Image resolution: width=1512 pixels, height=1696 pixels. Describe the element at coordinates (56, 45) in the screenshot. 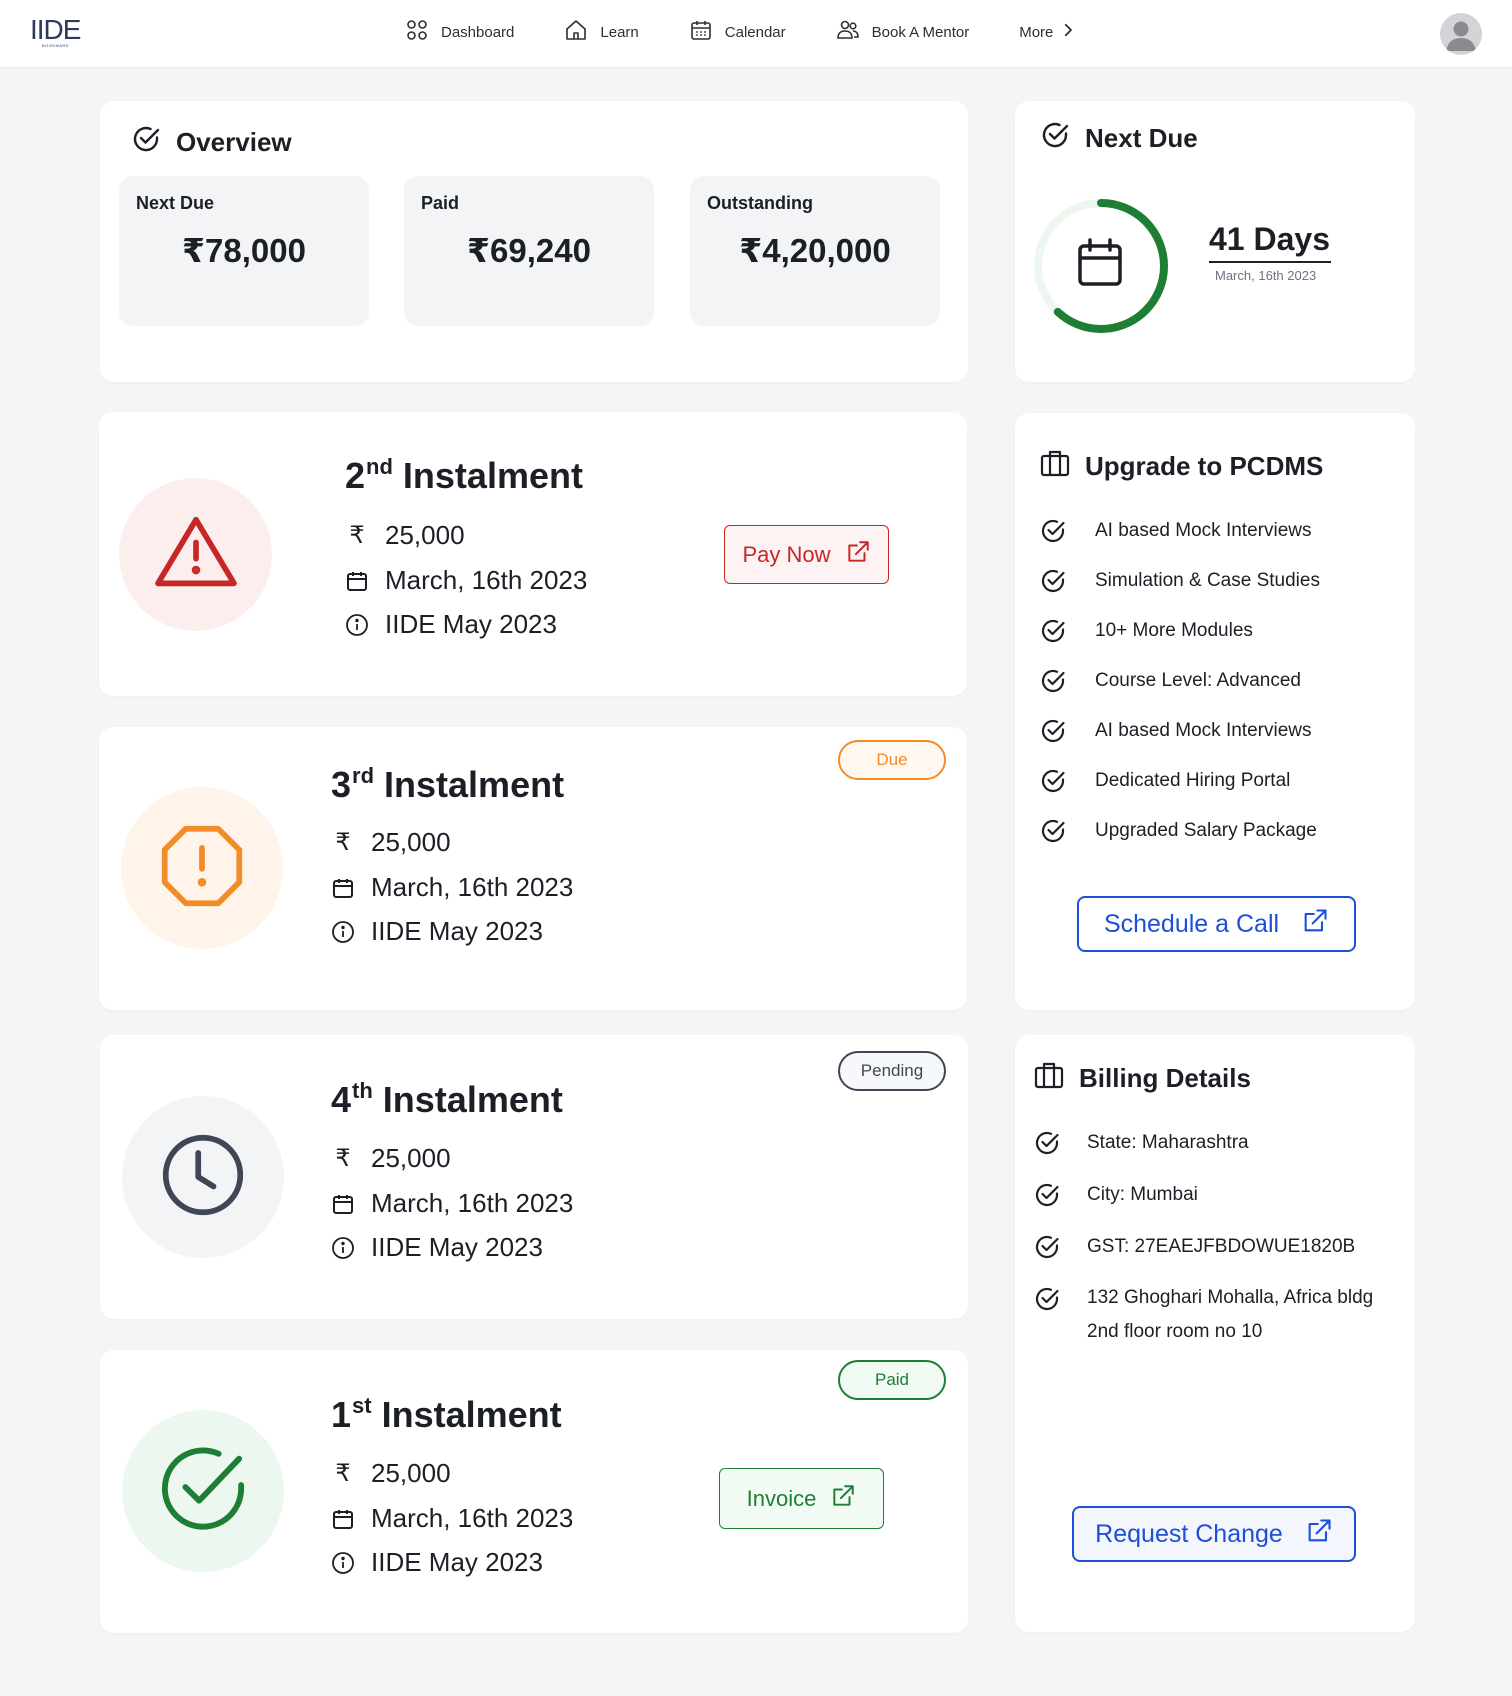

I see `logo-subtext: BOOKMARK` at that location.